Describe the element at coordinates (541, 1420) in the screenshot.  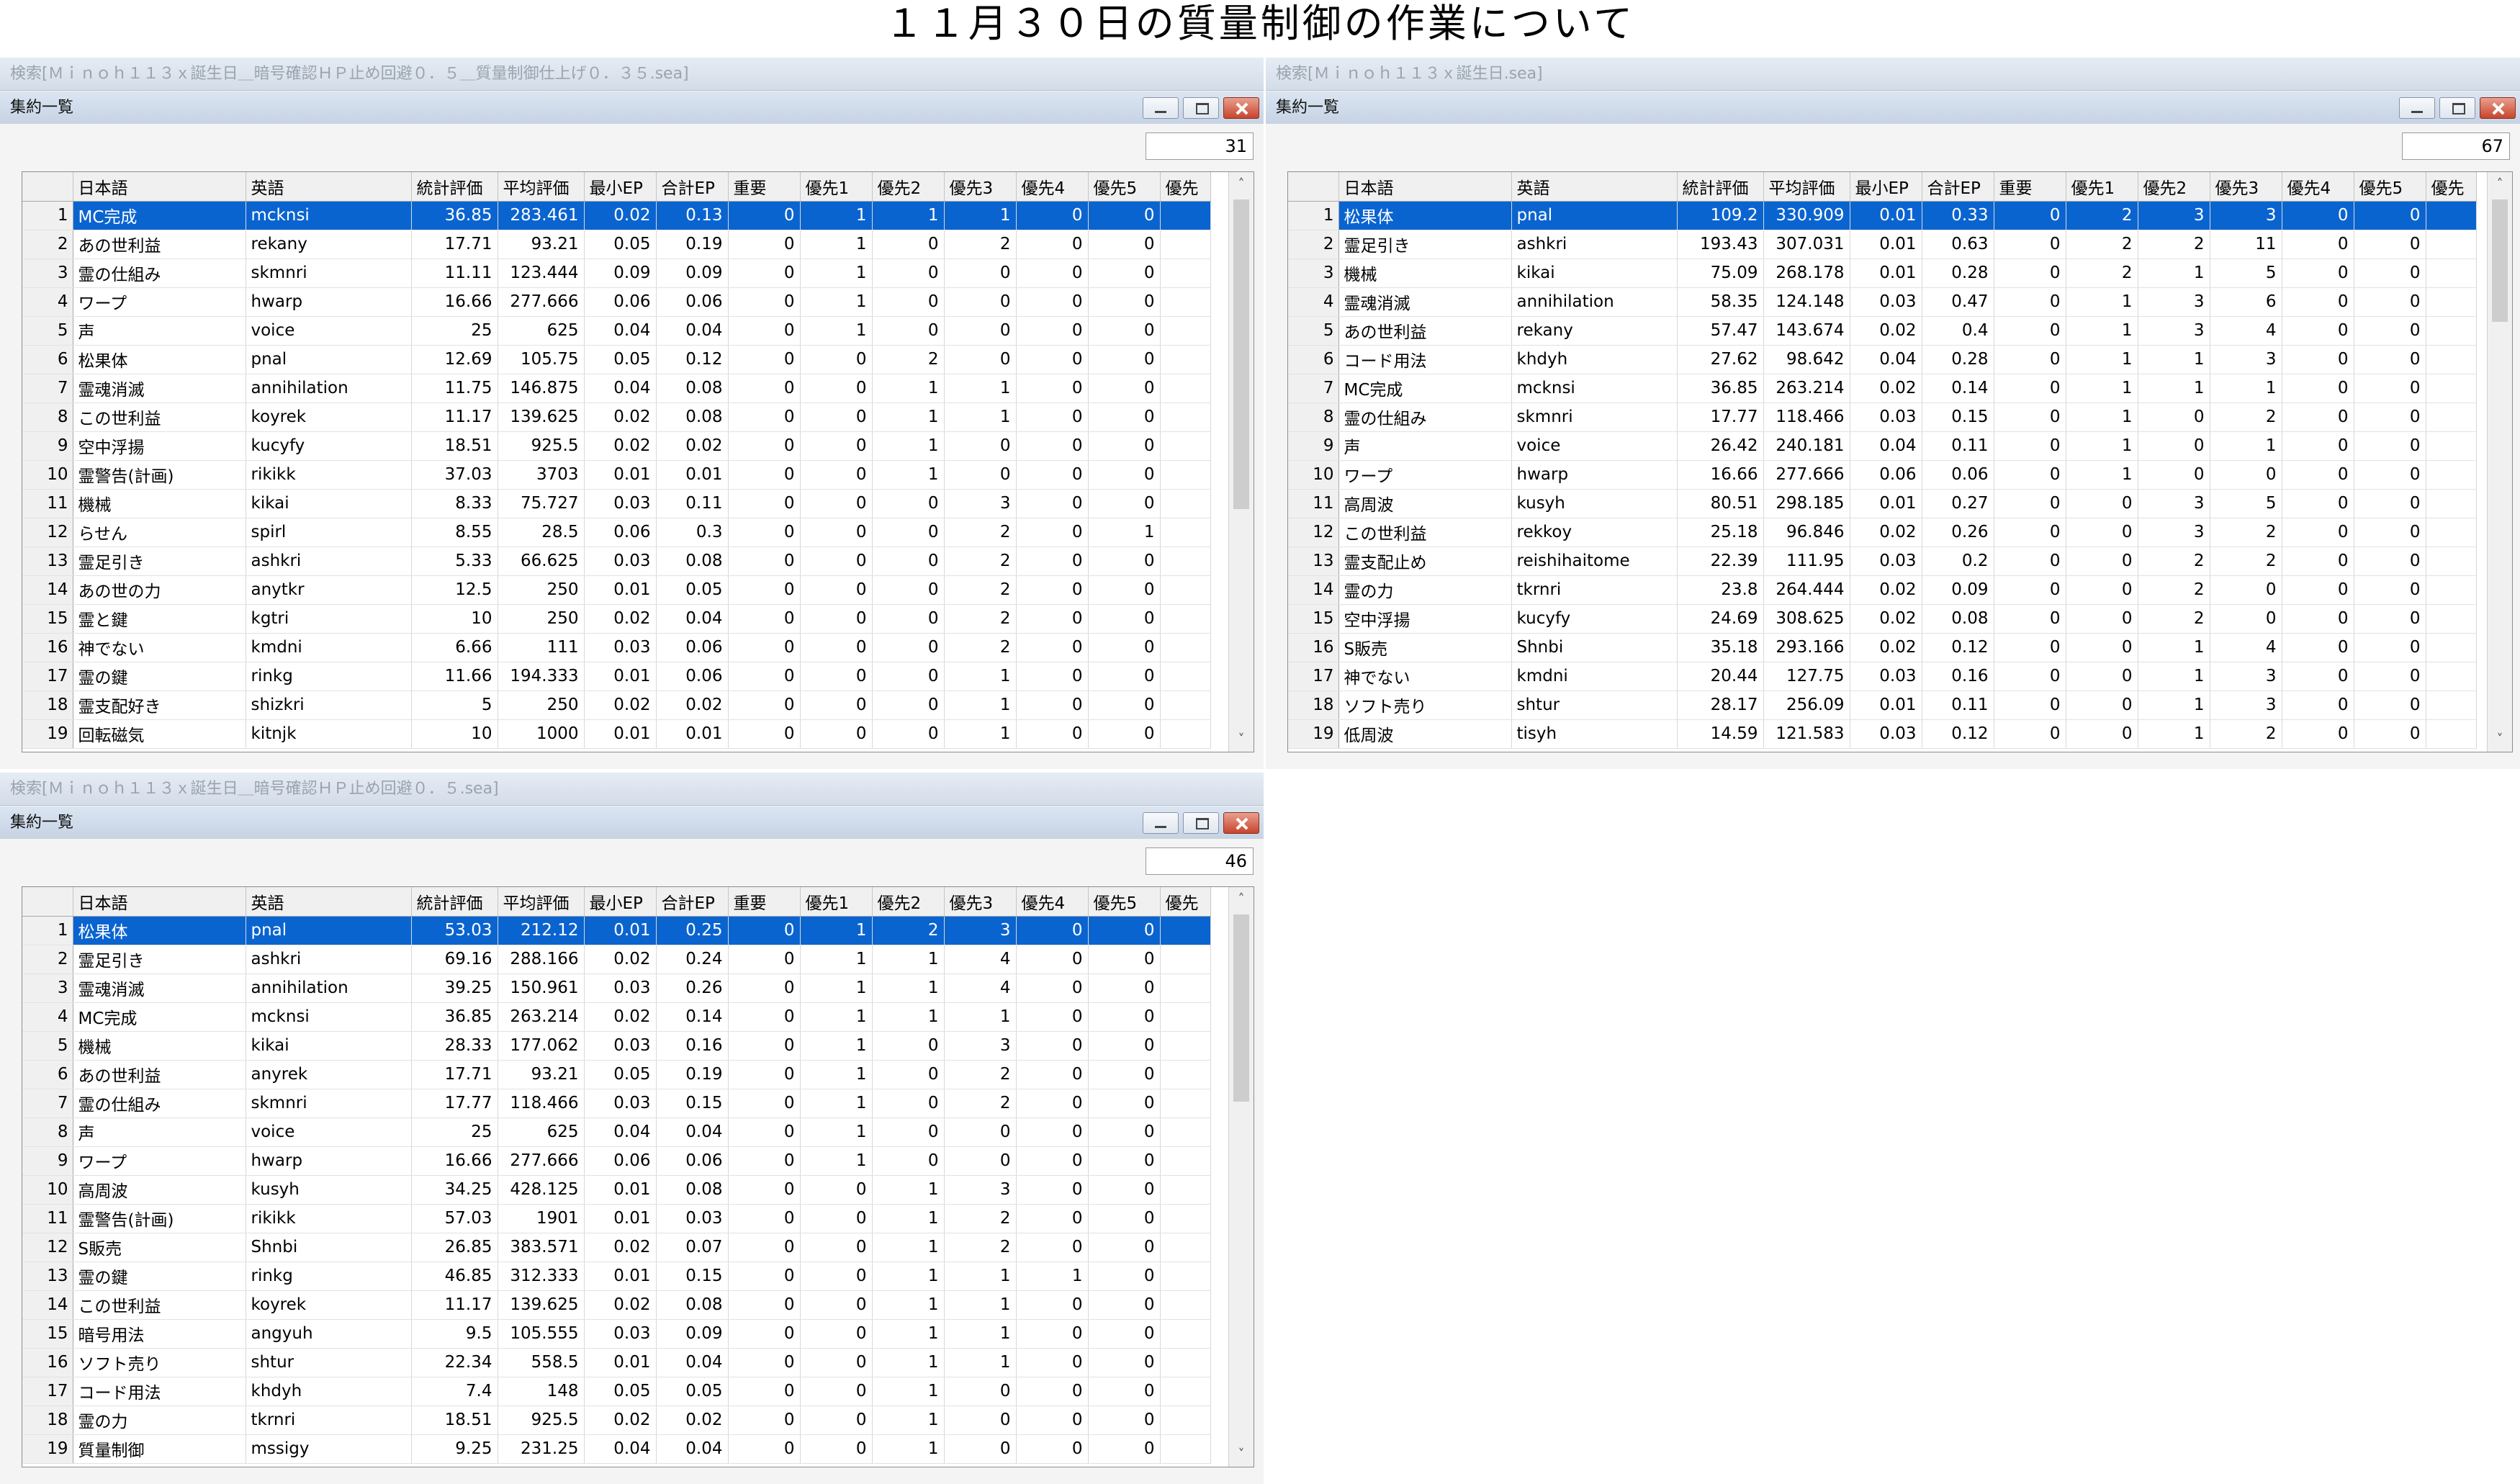
I see `table-cell: 925.5` at that location.